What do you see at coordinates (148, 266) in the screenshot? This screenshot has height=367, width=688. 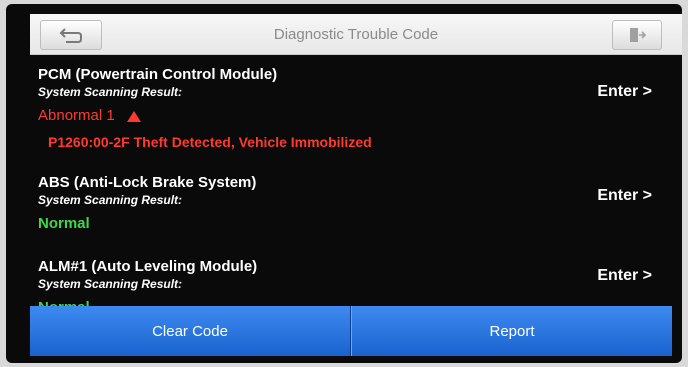 I see `module-name: ALM#1 (Auto Leveling Module)` at bounding box center [148, 266].